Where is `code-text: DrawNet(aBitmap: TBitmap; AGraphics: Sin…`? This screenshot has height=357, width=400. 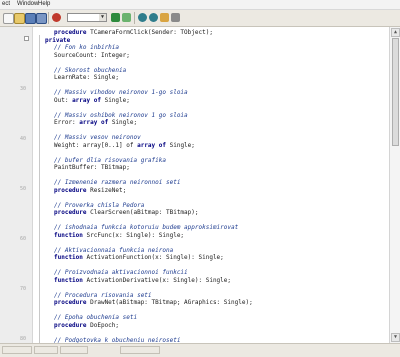 code-text: DrawNet(aBitmap: TBitmap; AGraphics: Sin… is located at coordinates (171, 302).